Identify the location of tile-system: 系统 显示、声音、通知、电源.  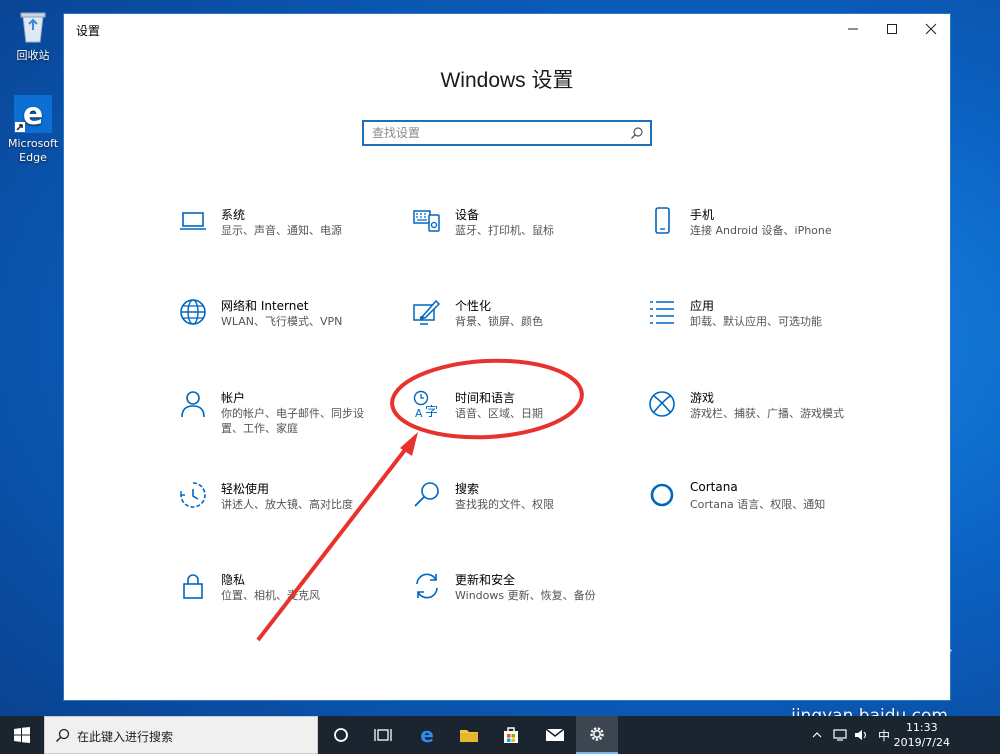
(283, 236).